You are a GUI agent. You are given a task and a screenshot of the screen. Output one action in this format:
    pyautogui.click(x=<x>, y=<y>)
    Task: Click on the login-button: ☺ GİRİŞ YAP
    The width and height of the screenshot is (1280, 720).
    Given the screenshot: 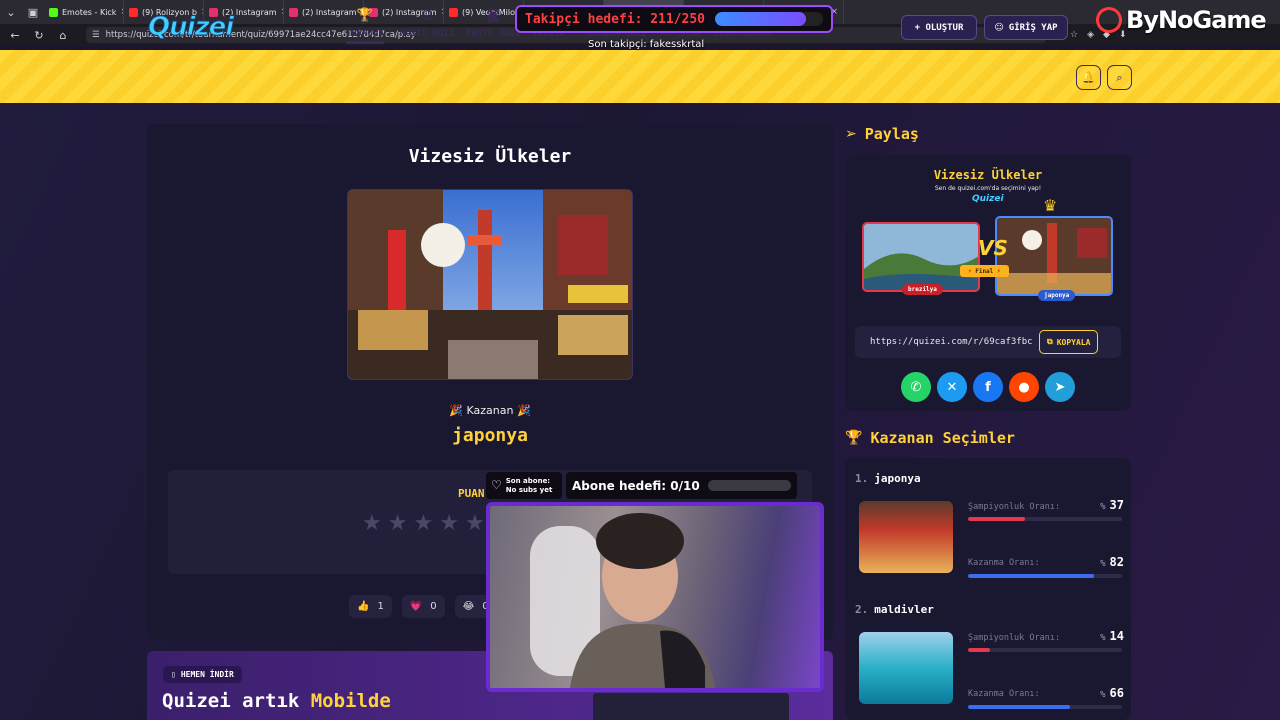 What is the action you would take?
    pyautogui.click(x=1026, y=27)
    